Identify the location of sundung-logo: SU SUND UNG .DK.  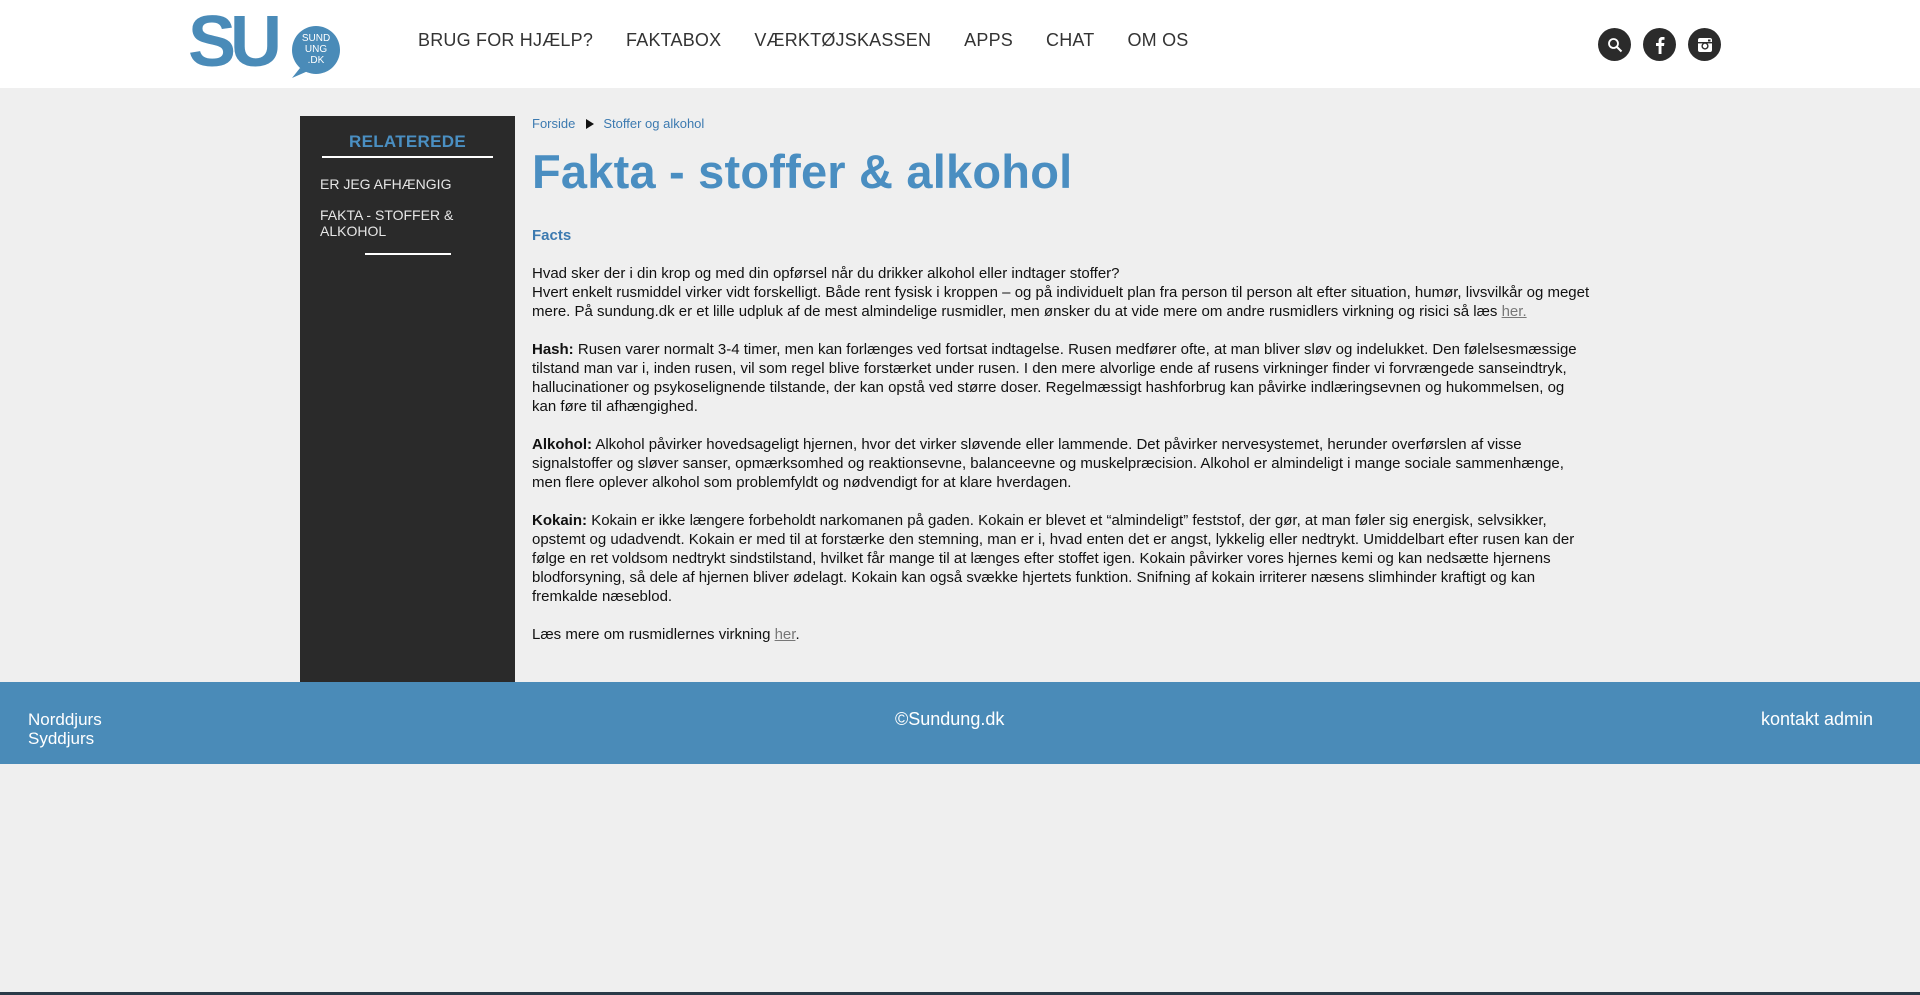
(268, 44).